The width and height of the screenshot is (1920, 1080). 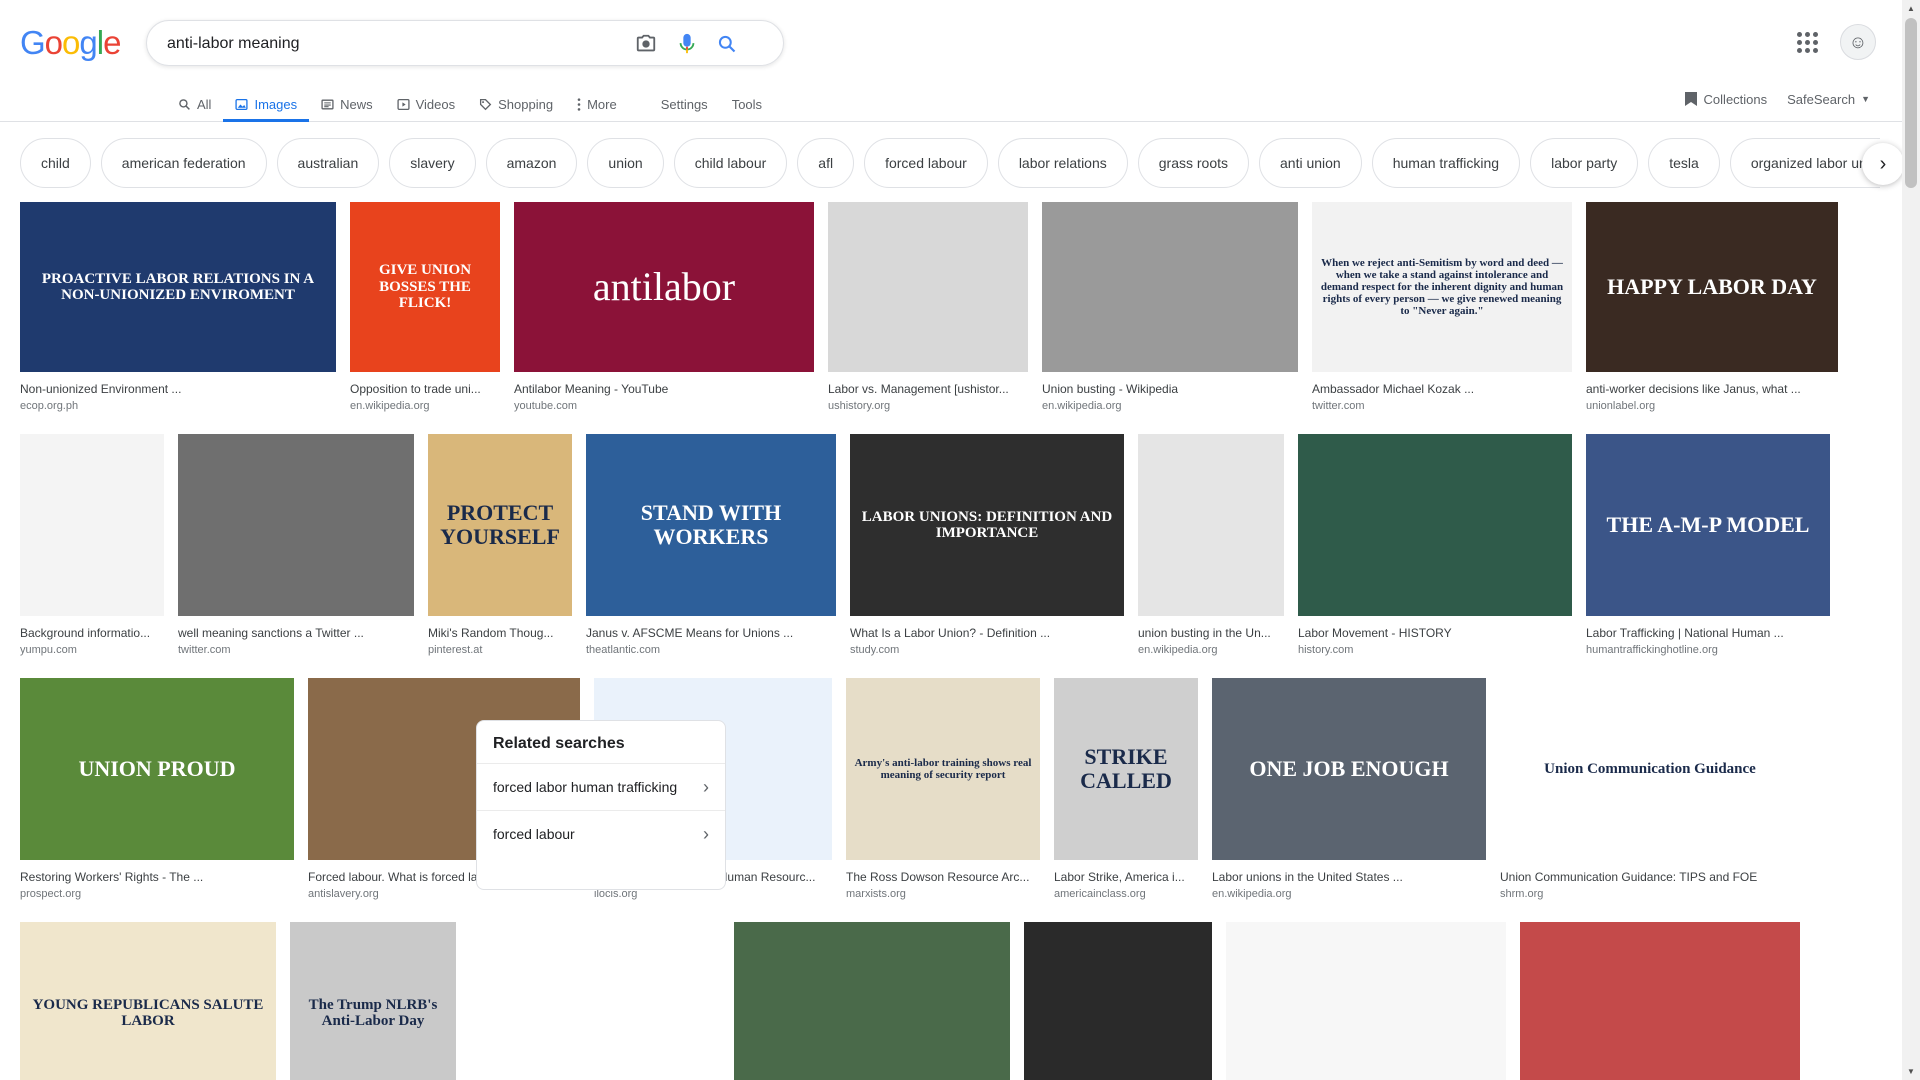 What do you see at coordinates (373, 1001) in the screenshot?
I see `result-thumbnail: The Trump NLRB's Anti-Labor Day` at bounding box center [373, 1001].